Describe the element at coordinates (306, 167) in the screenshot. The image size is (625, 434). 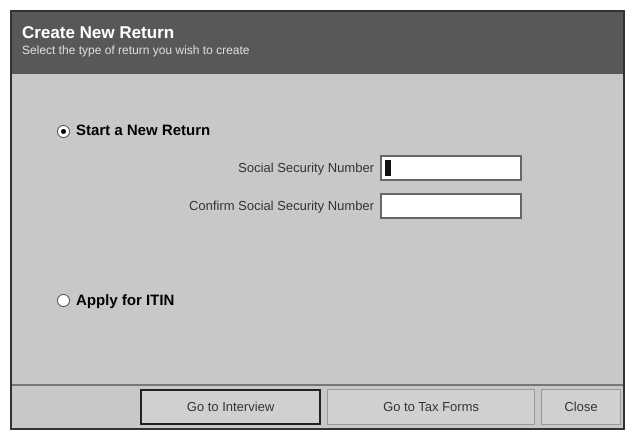
I see `field-label: Social Security Number` at that location.